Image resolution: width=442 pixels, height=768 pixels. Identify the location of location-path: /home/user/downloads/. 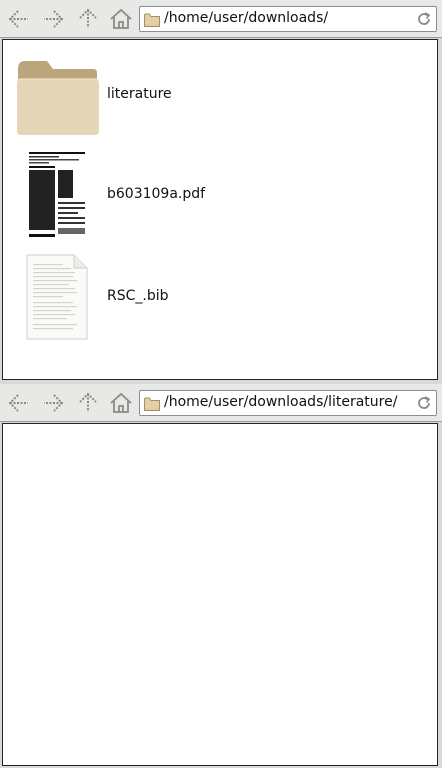
(246, 18).